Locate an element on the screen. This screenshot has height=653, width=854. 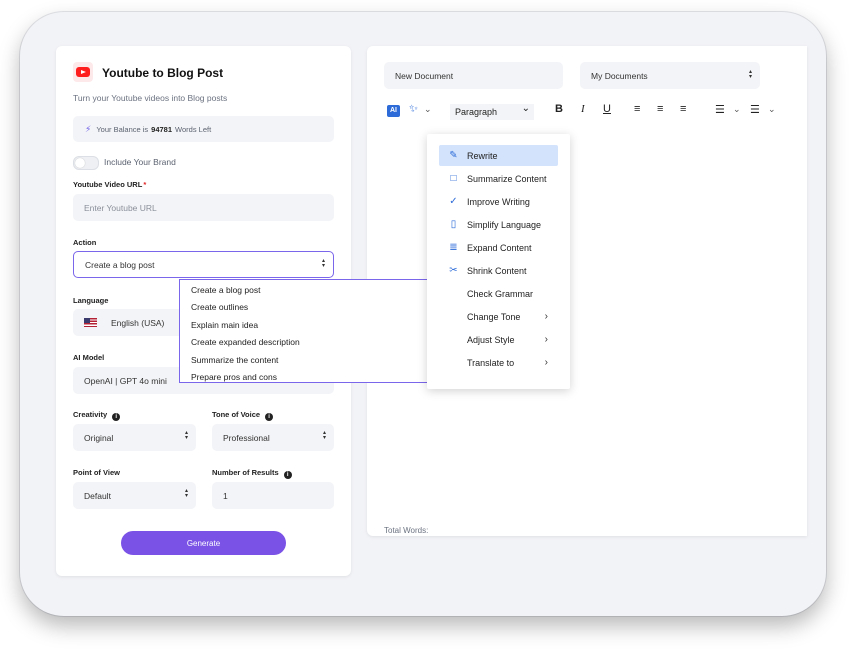
menu-item-grammar: Check Grammar is located at coordinates (498, 293).